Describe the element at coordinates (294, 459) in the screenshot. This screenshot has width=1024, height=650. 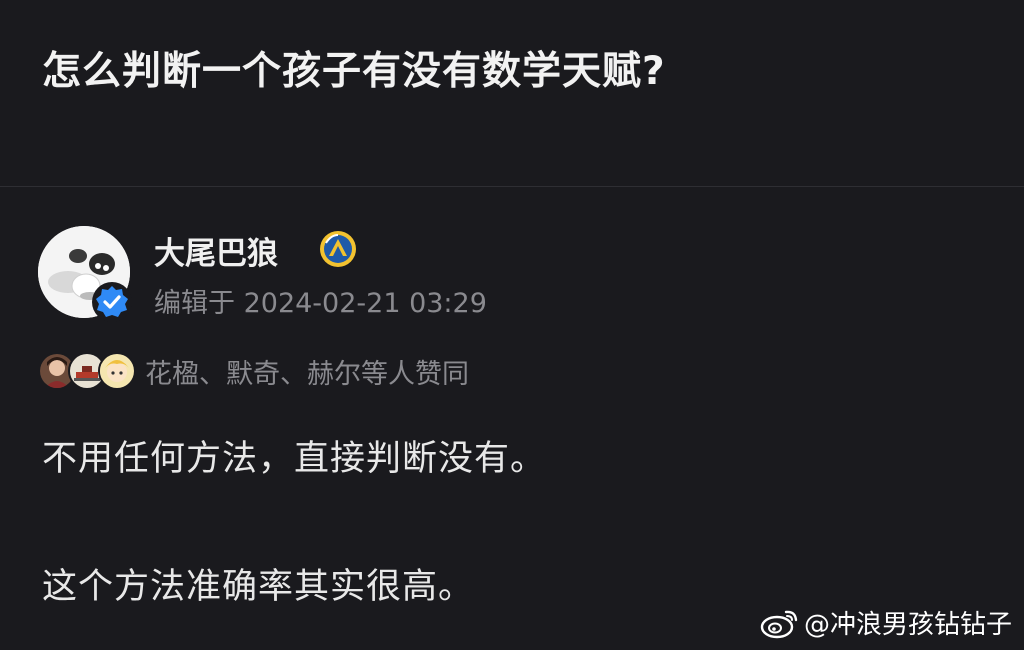
I see `answer-paragraph: 不用任何方法，直接判断没有。` at that location.